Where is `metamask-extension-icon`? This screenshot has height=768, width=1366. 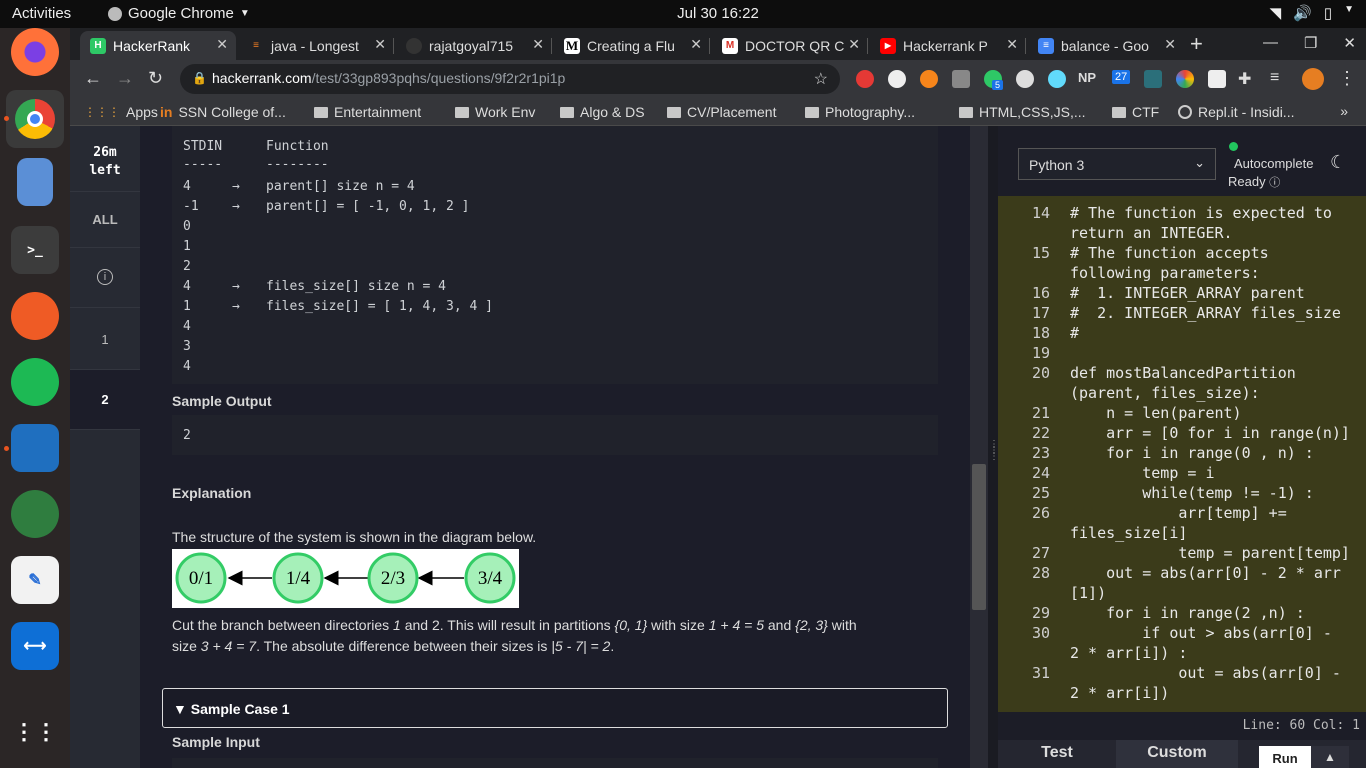 metamask-extension-icon is located at coordinates (929, 79).